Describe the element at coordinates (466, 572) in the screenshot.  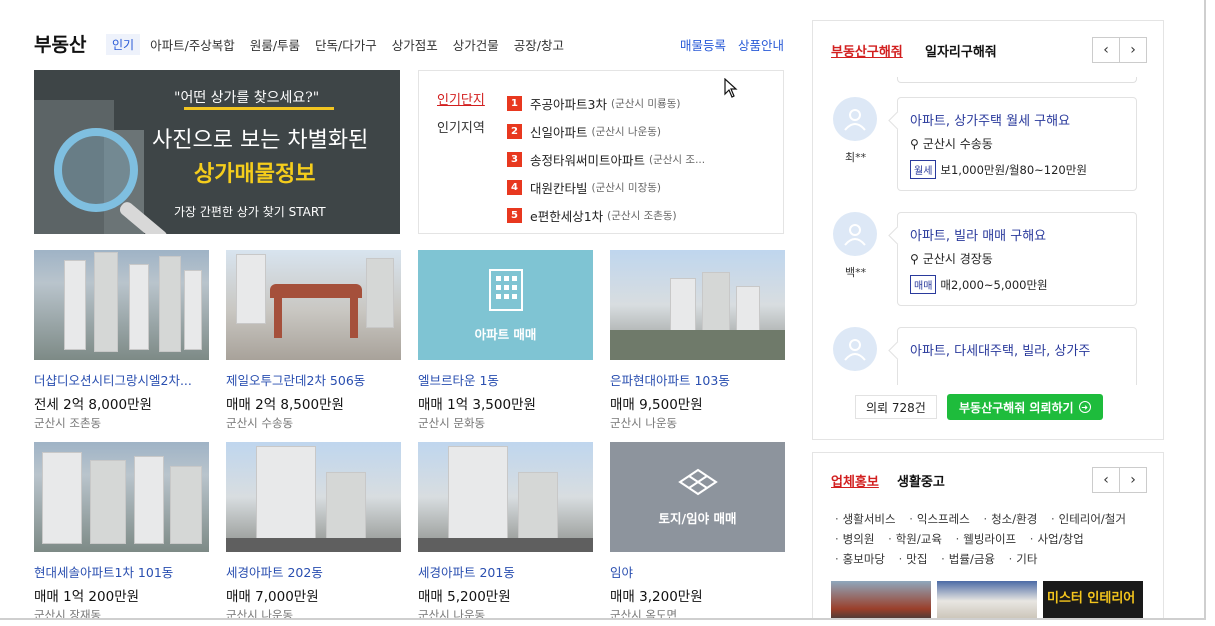
I see `listing-name: 세경아파트 201동` at that location.